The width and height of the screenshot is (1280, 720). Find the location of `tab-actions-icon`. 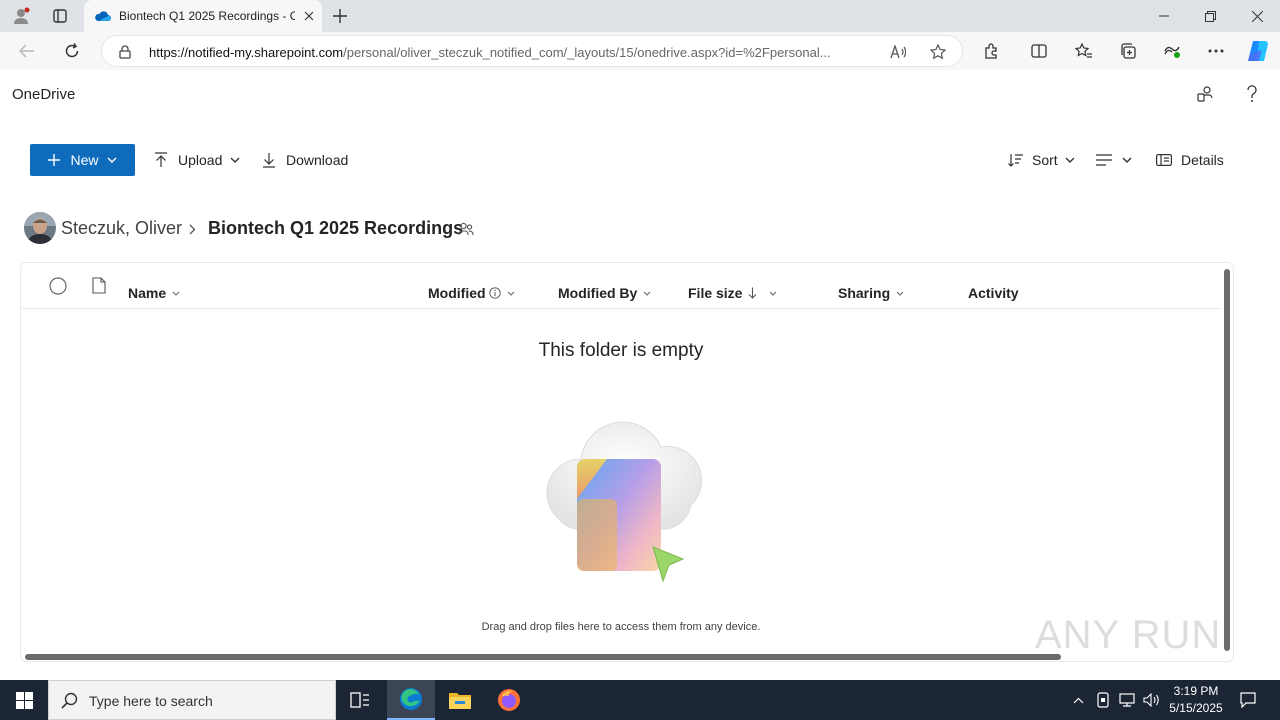

tab-actions-icon is located at coordinates (60, 16).